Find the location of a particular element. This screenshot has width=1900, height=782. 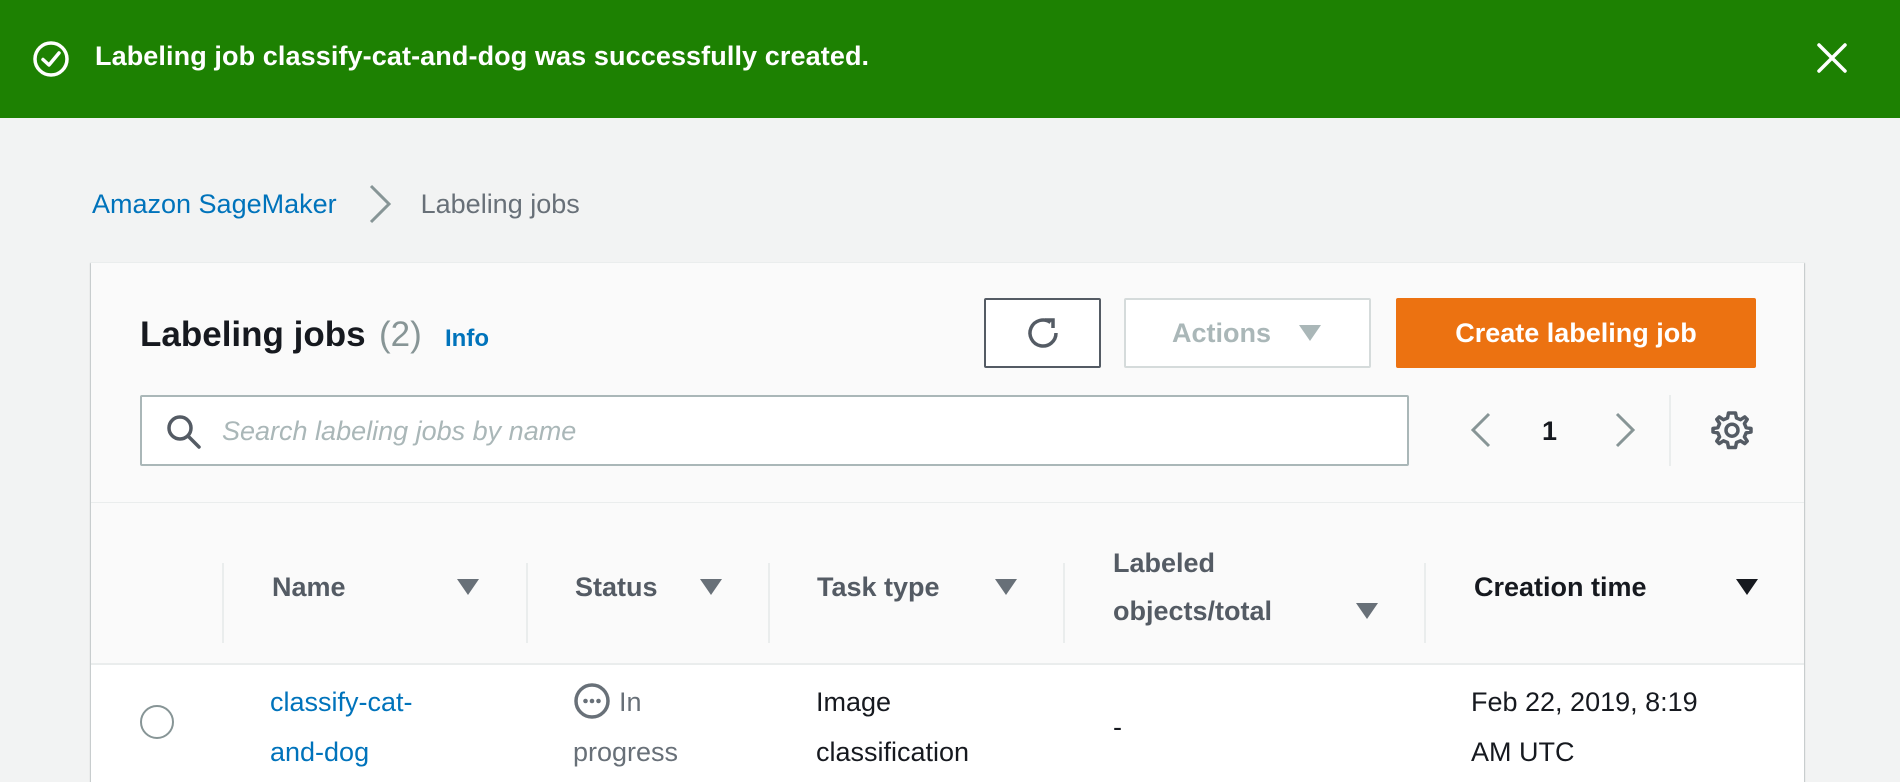

creation-time-line2: AM UTC is located at coordinates (1523, 752).